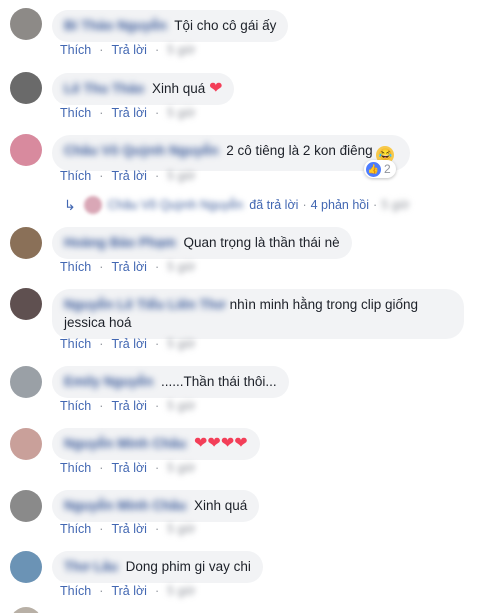  What do you see at coordinates (108, 382) in the screenshot?
I see `comment-author: Emily Nguyễn` at bounding box center [108, 382].